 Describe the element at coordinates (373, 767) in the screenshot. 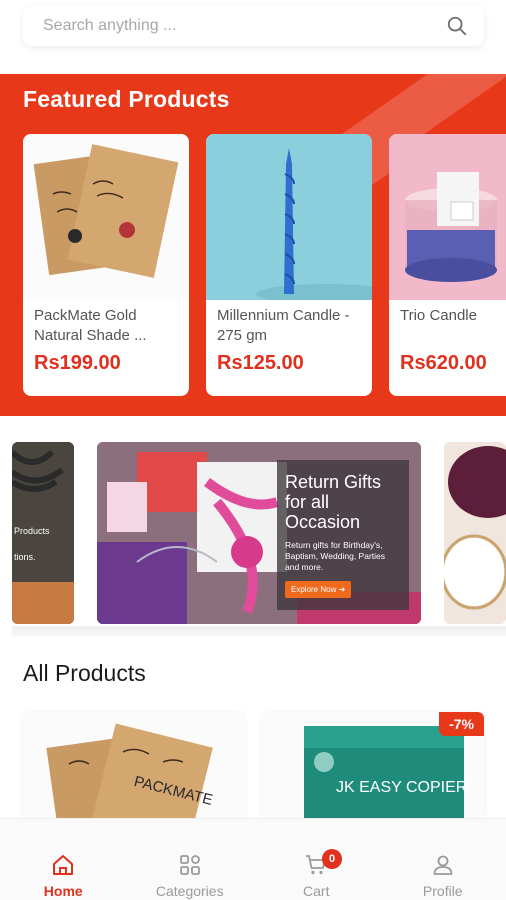

I see `product-card: JK EASY COPIER -7%` at that location.